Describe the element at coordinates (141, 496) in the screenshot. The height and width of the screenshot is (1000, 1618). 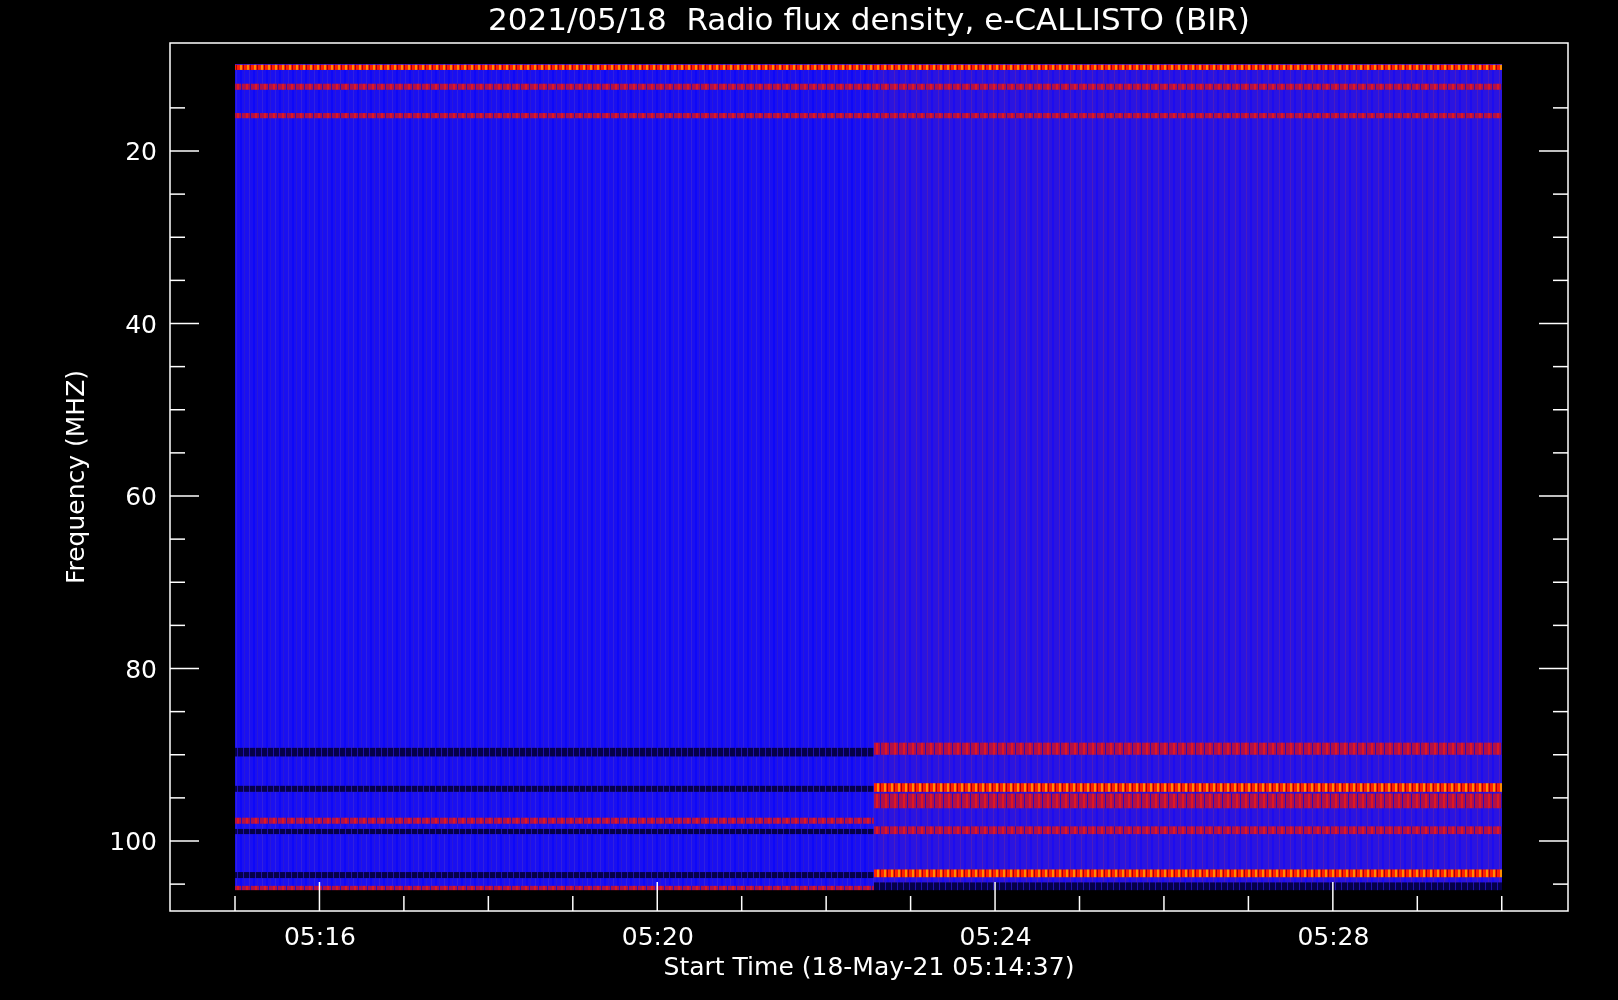
I see `y-tick-label: 60` at that location.